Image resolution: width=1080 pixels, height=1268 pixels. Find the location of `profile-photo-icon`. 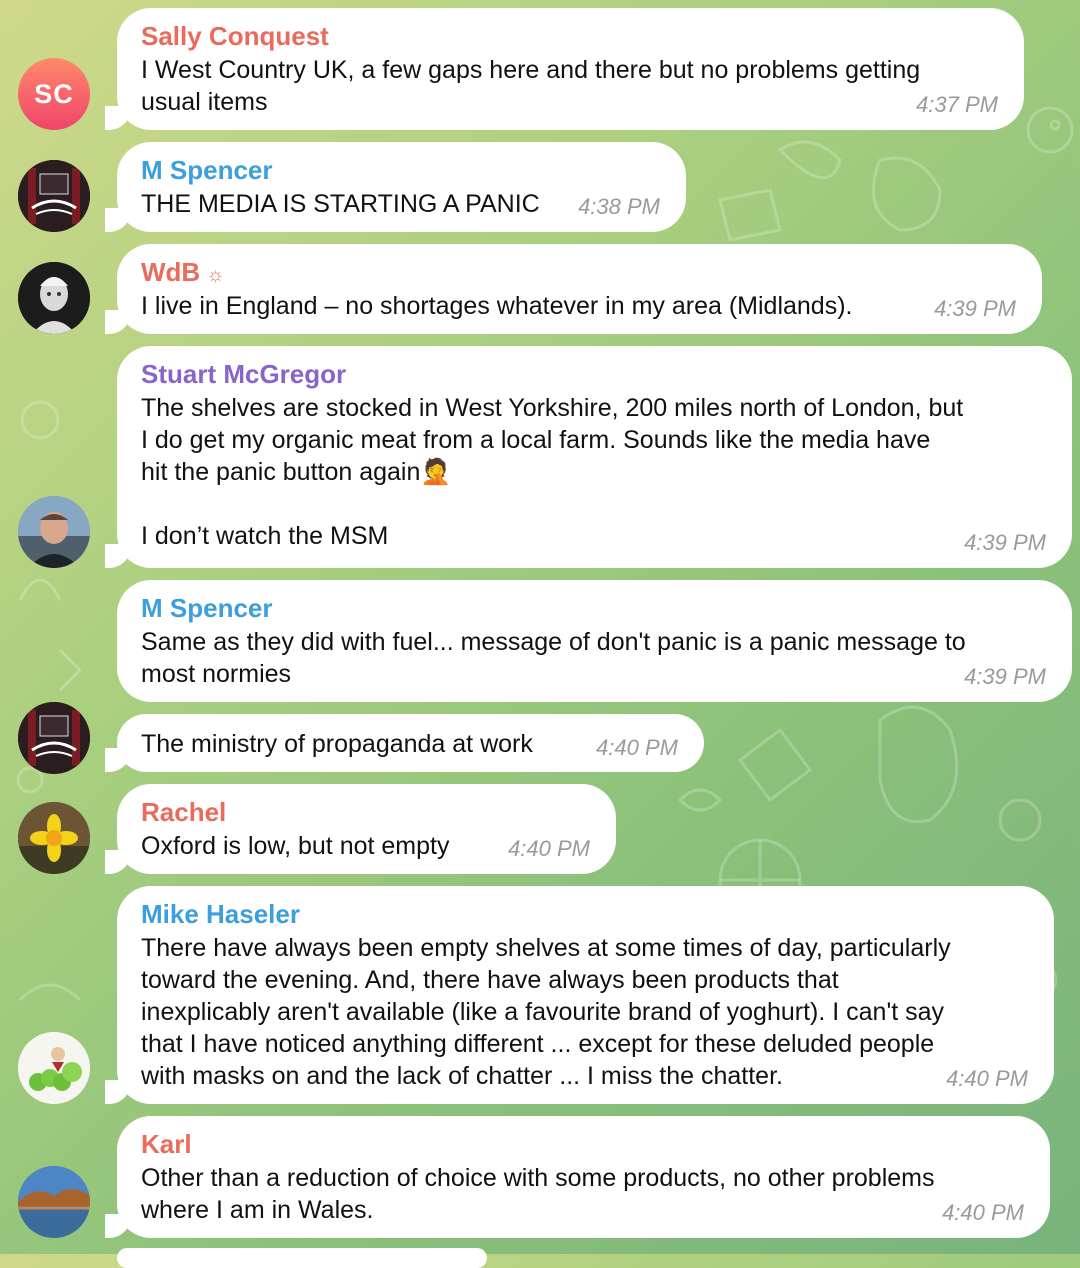

profile-photo-icon is located at coordinates (54, 532).